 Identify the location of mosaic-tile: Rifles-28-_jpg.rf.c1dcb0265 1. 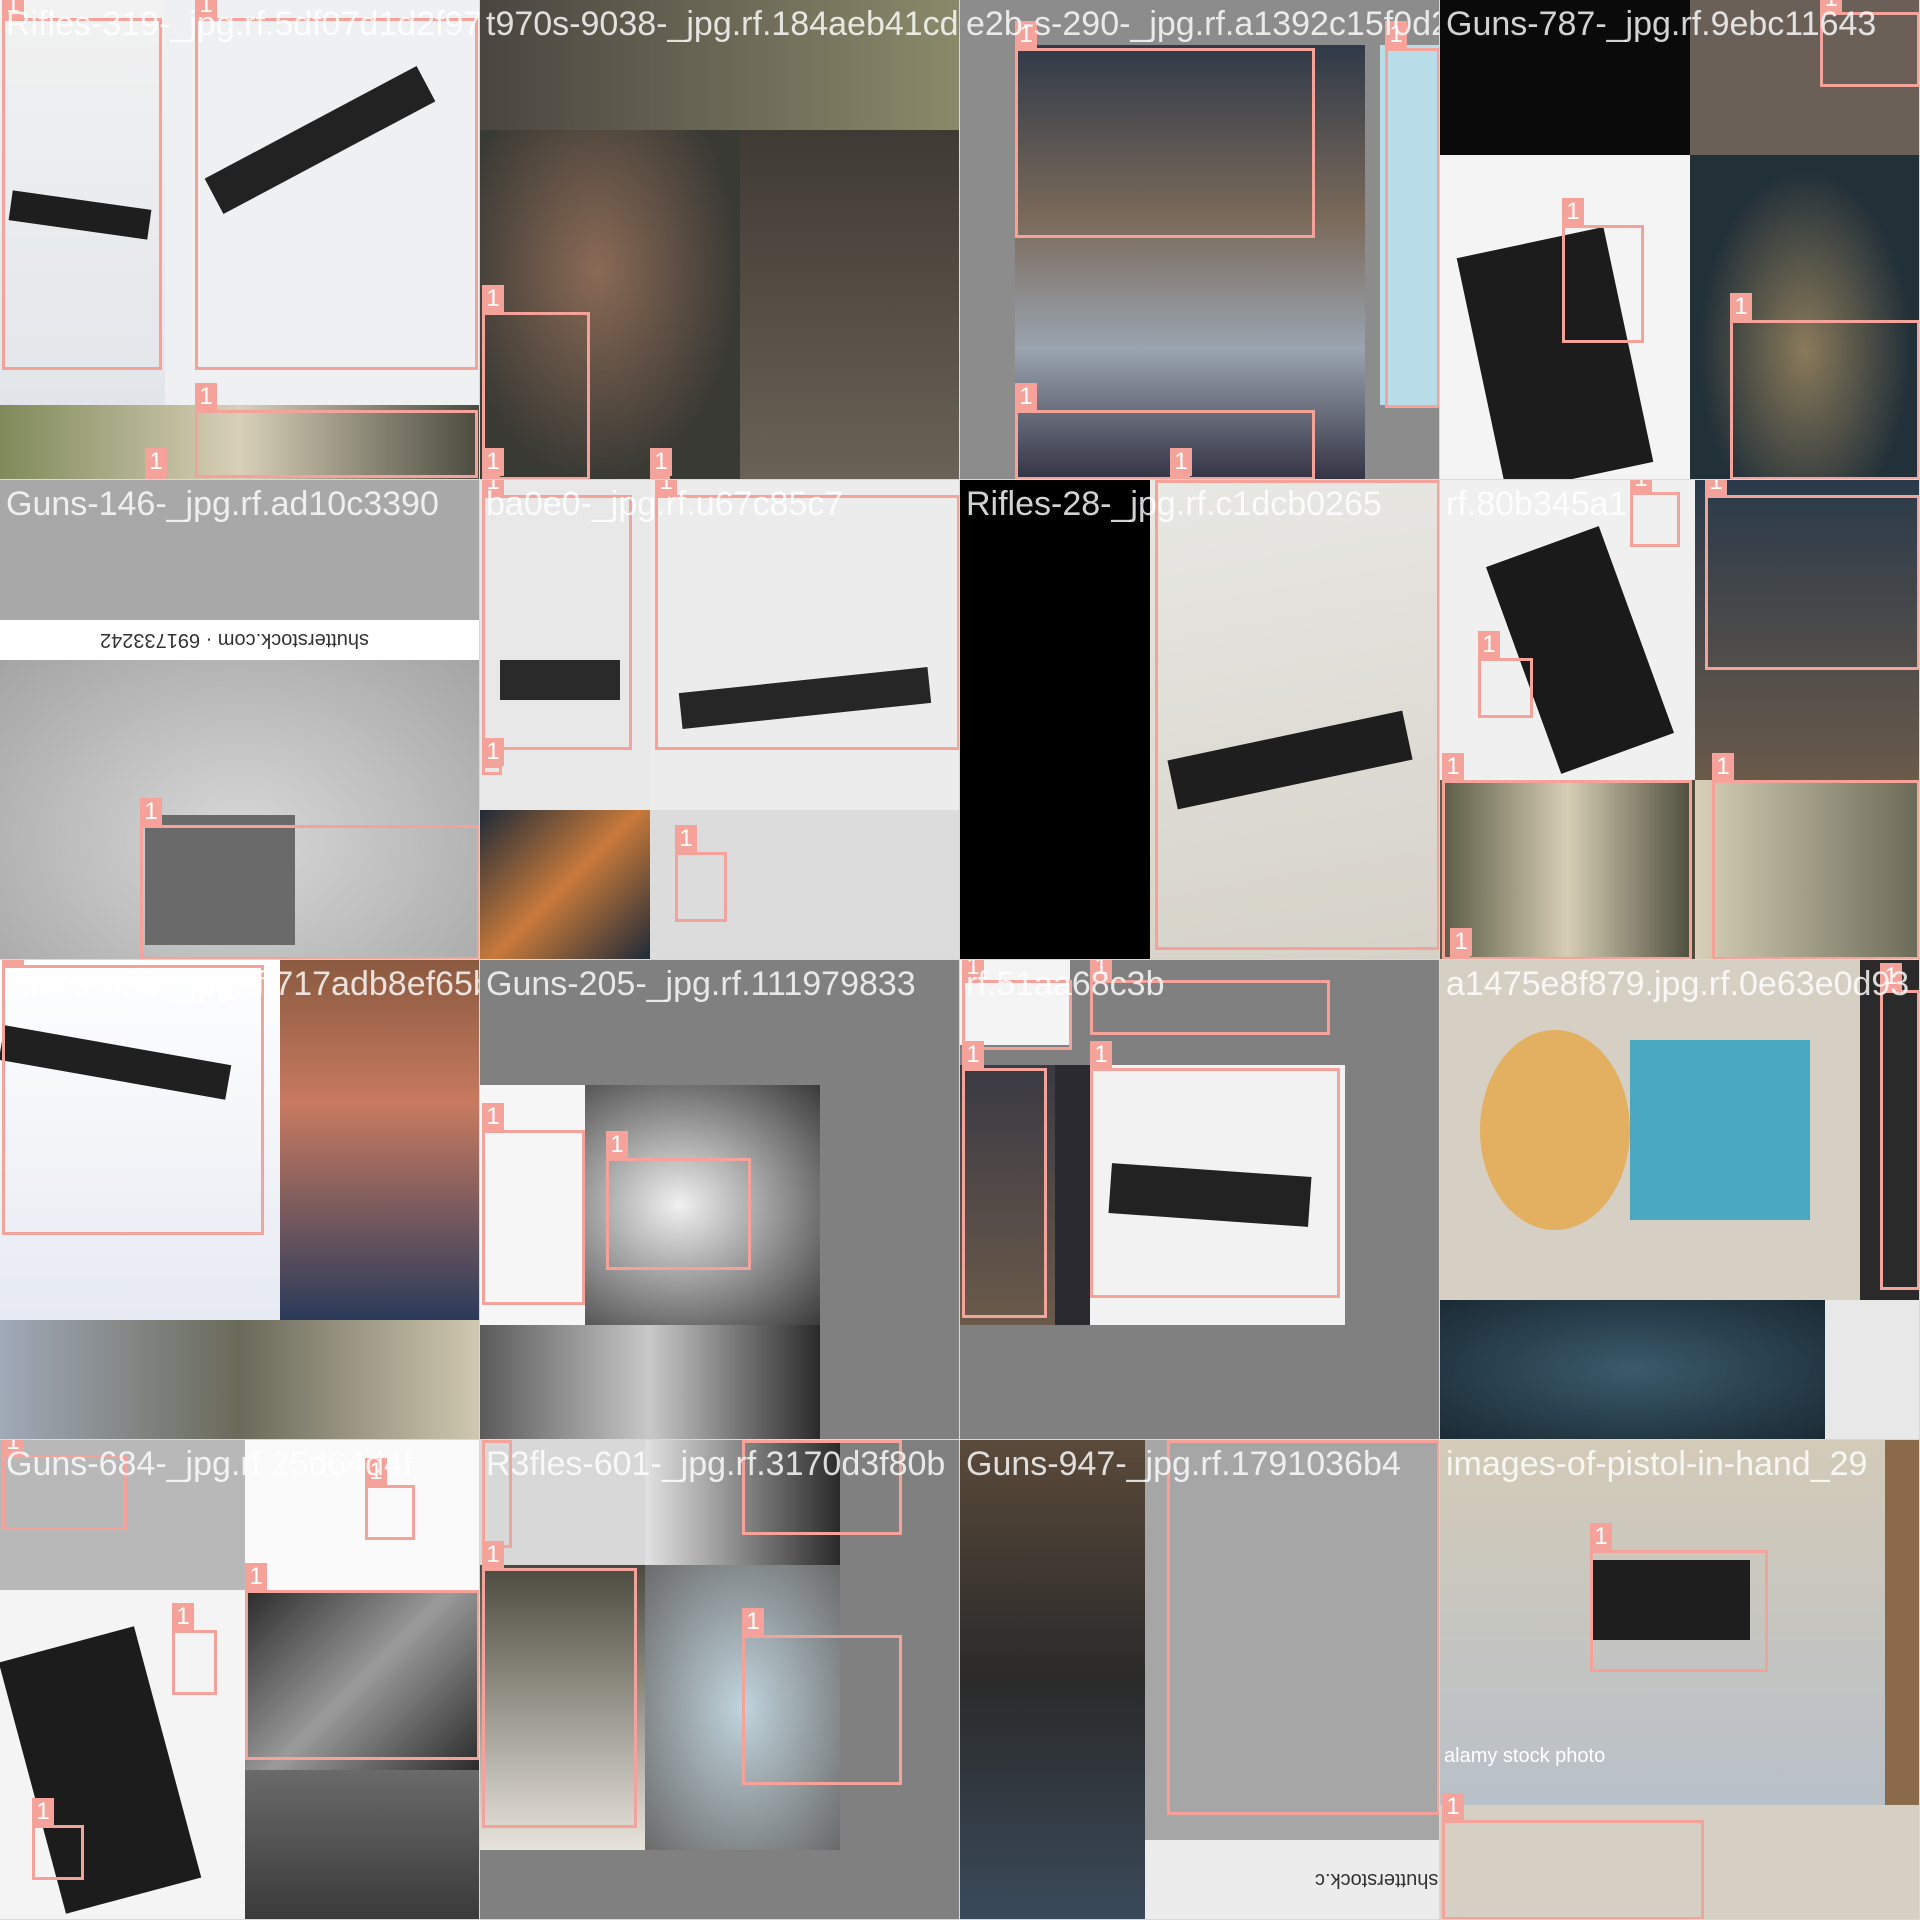
(1200, 720).